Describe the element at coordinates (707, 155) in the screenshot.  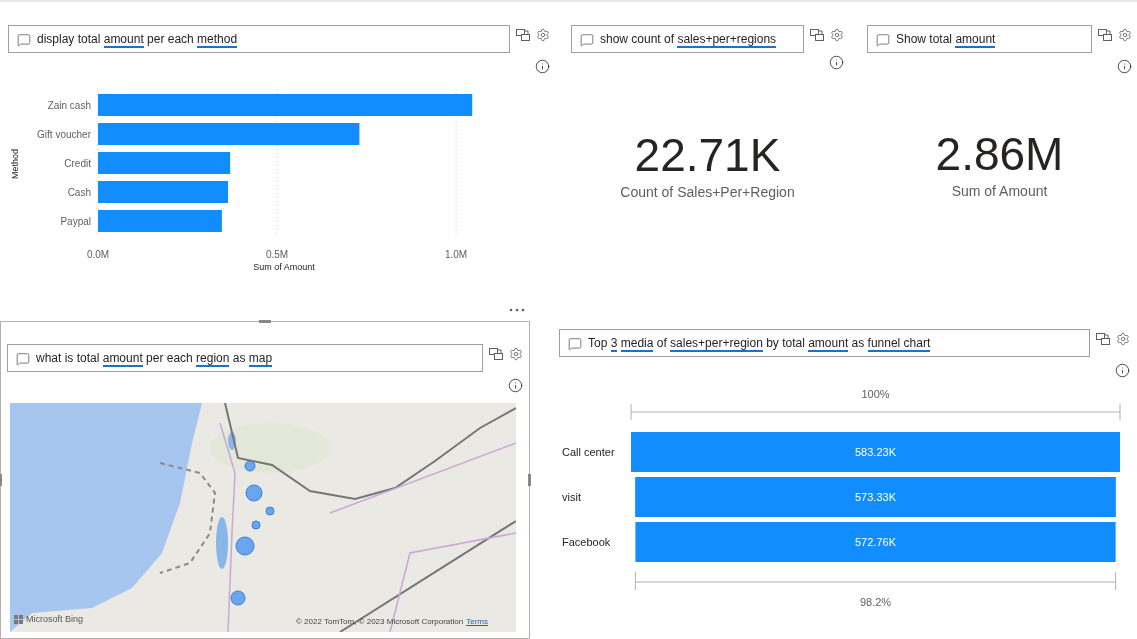
I see `kpi-value: 22.71K` at that location.